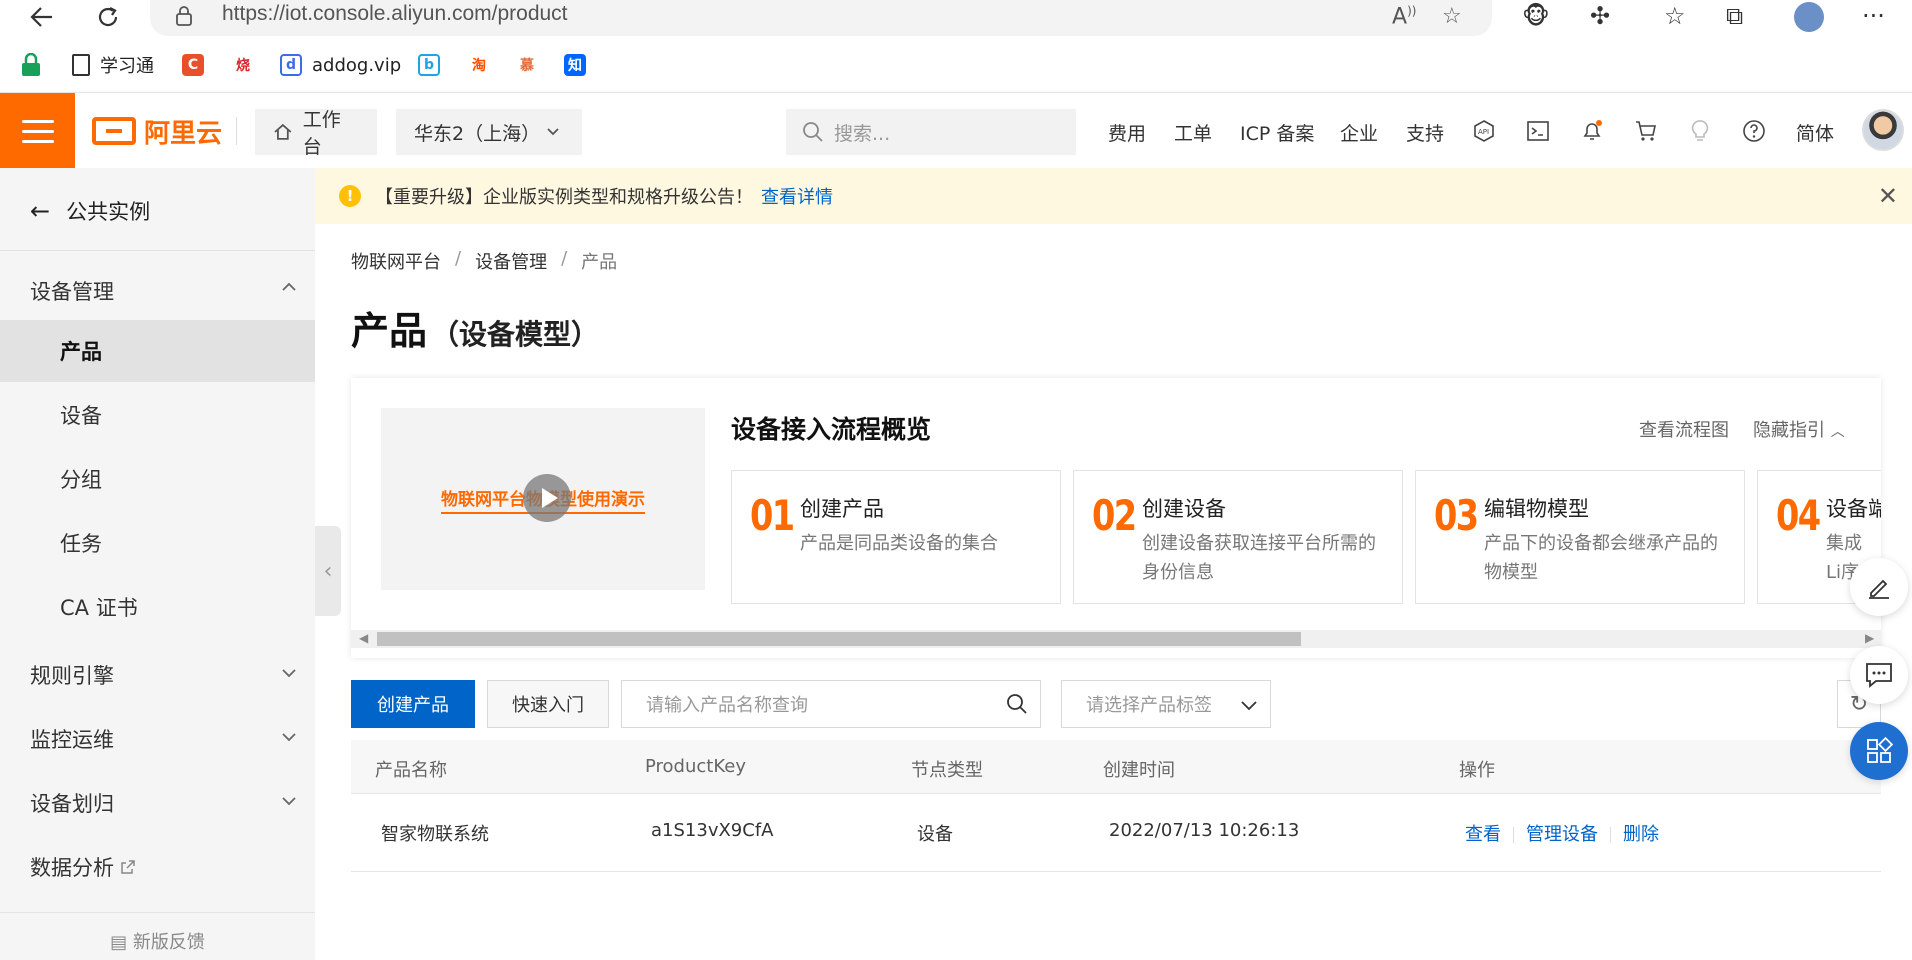 The image size is (1912, 960). Describe the element at coordinates (434, 65) in the screenshot. I see `bookmark-bilibili: b` at that location.